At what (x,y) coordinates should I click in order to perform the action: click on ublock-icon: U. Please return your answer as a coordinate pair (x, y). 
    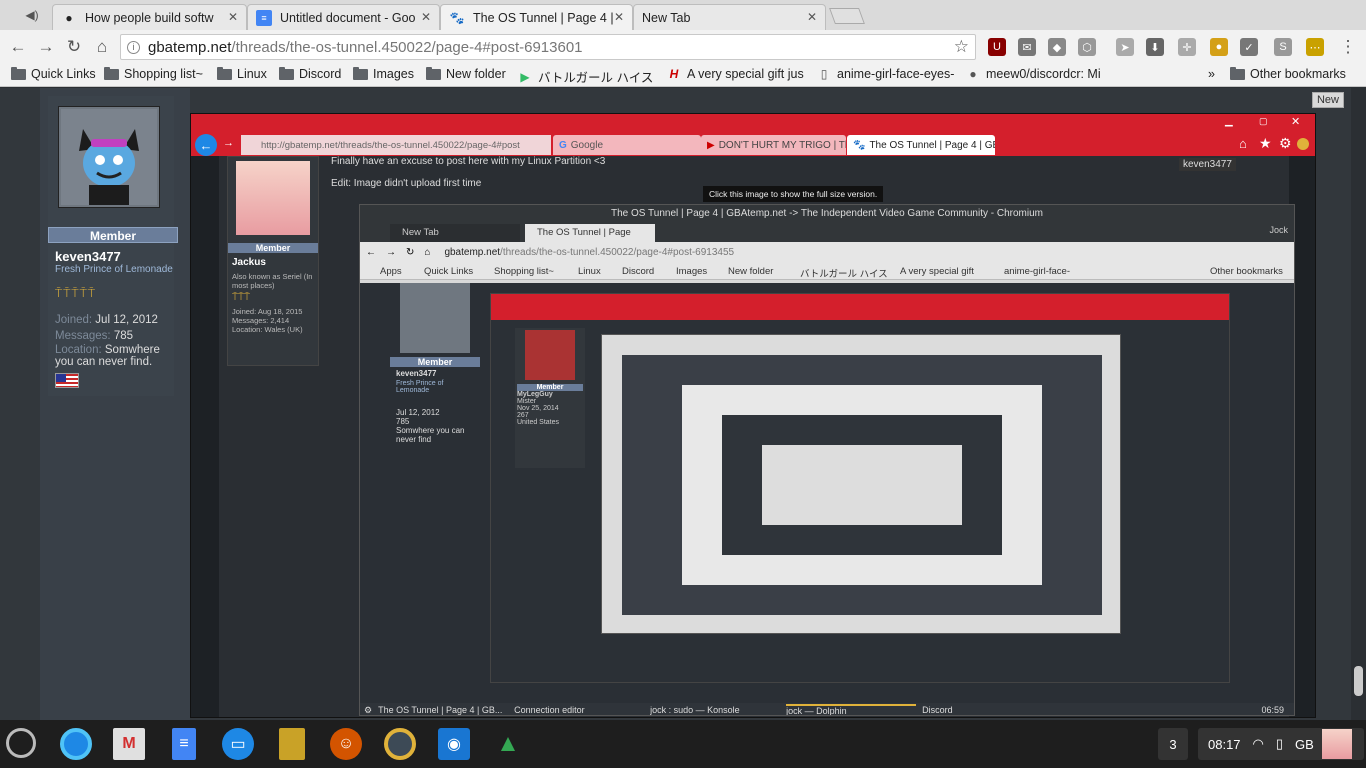
    Looking at the image, I should click on (997, 47).